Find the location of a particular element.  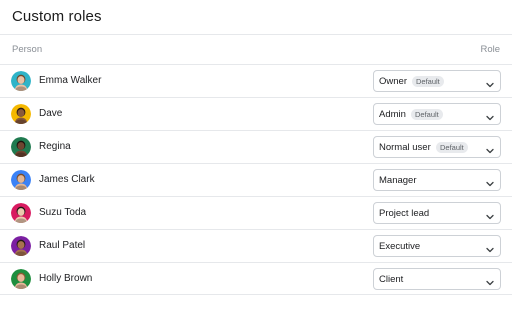

person-name: James Clark is located at coordinates (67, 179).